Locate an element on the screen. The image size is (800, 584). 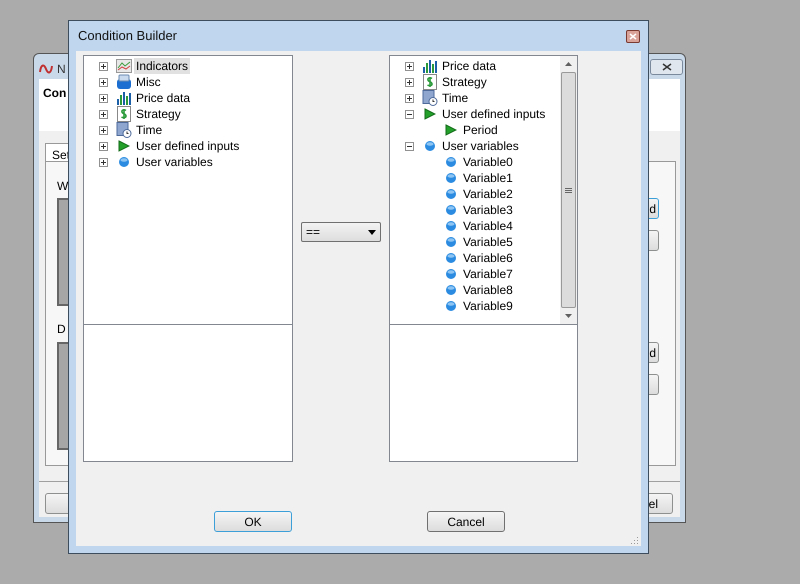
cancel-button: Cancel is located at coordinates (466, 521).